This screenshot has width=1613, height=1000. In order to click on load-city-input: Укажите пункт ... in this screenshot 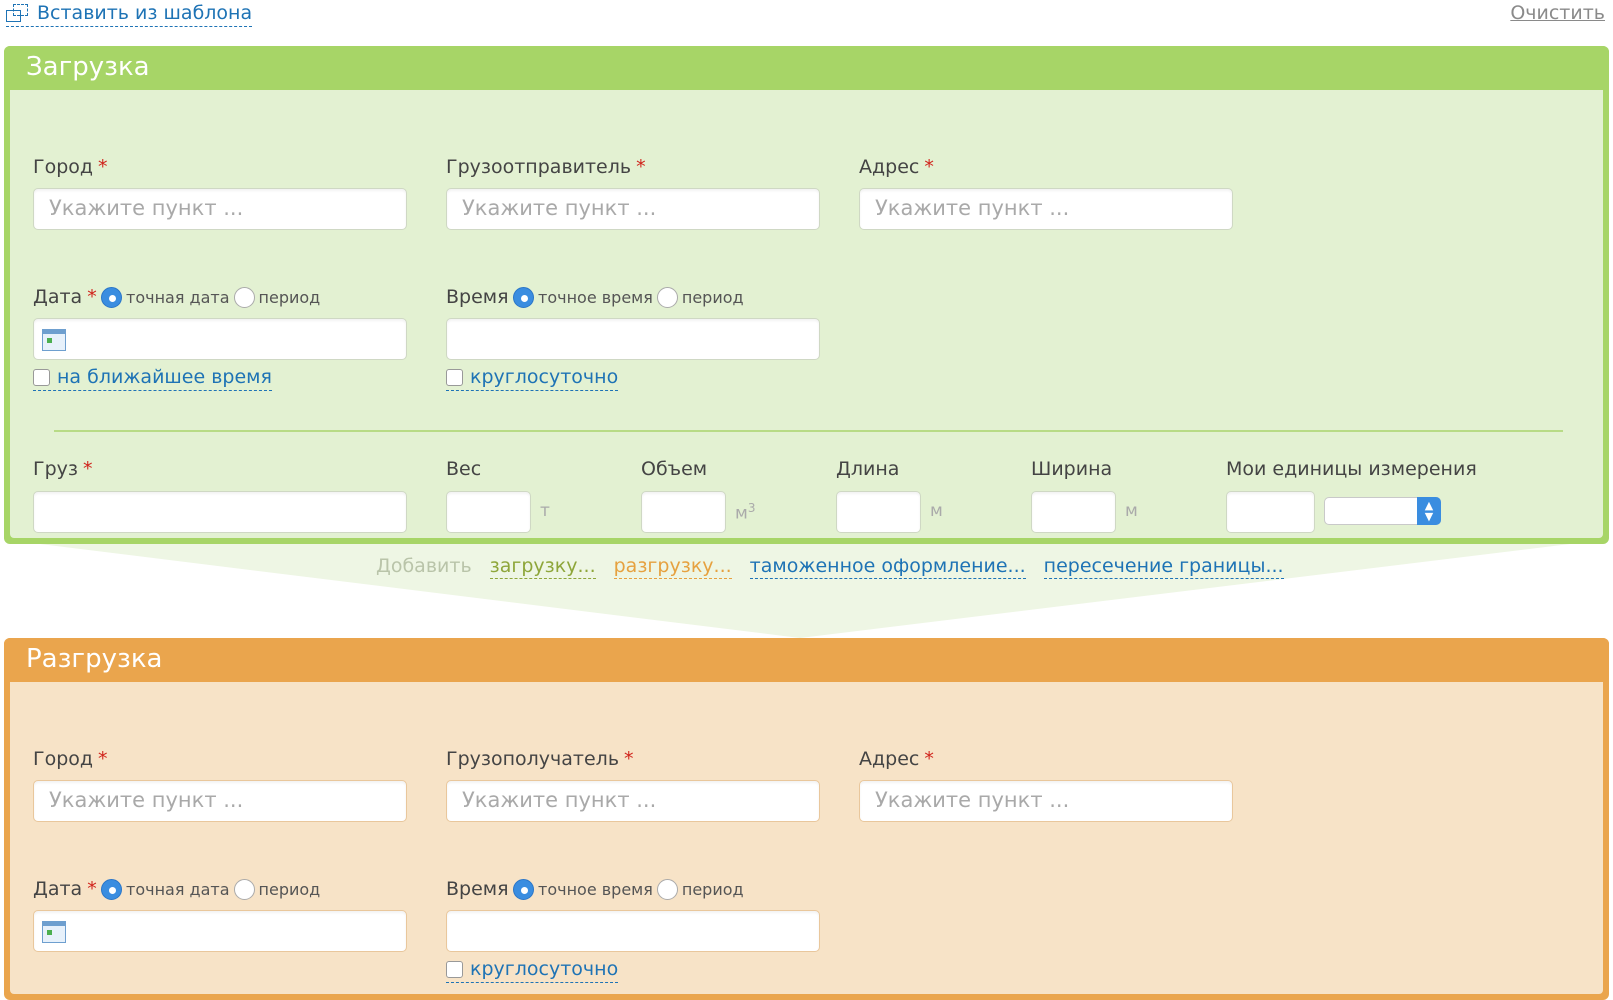, I will do `click(220, 209)`.